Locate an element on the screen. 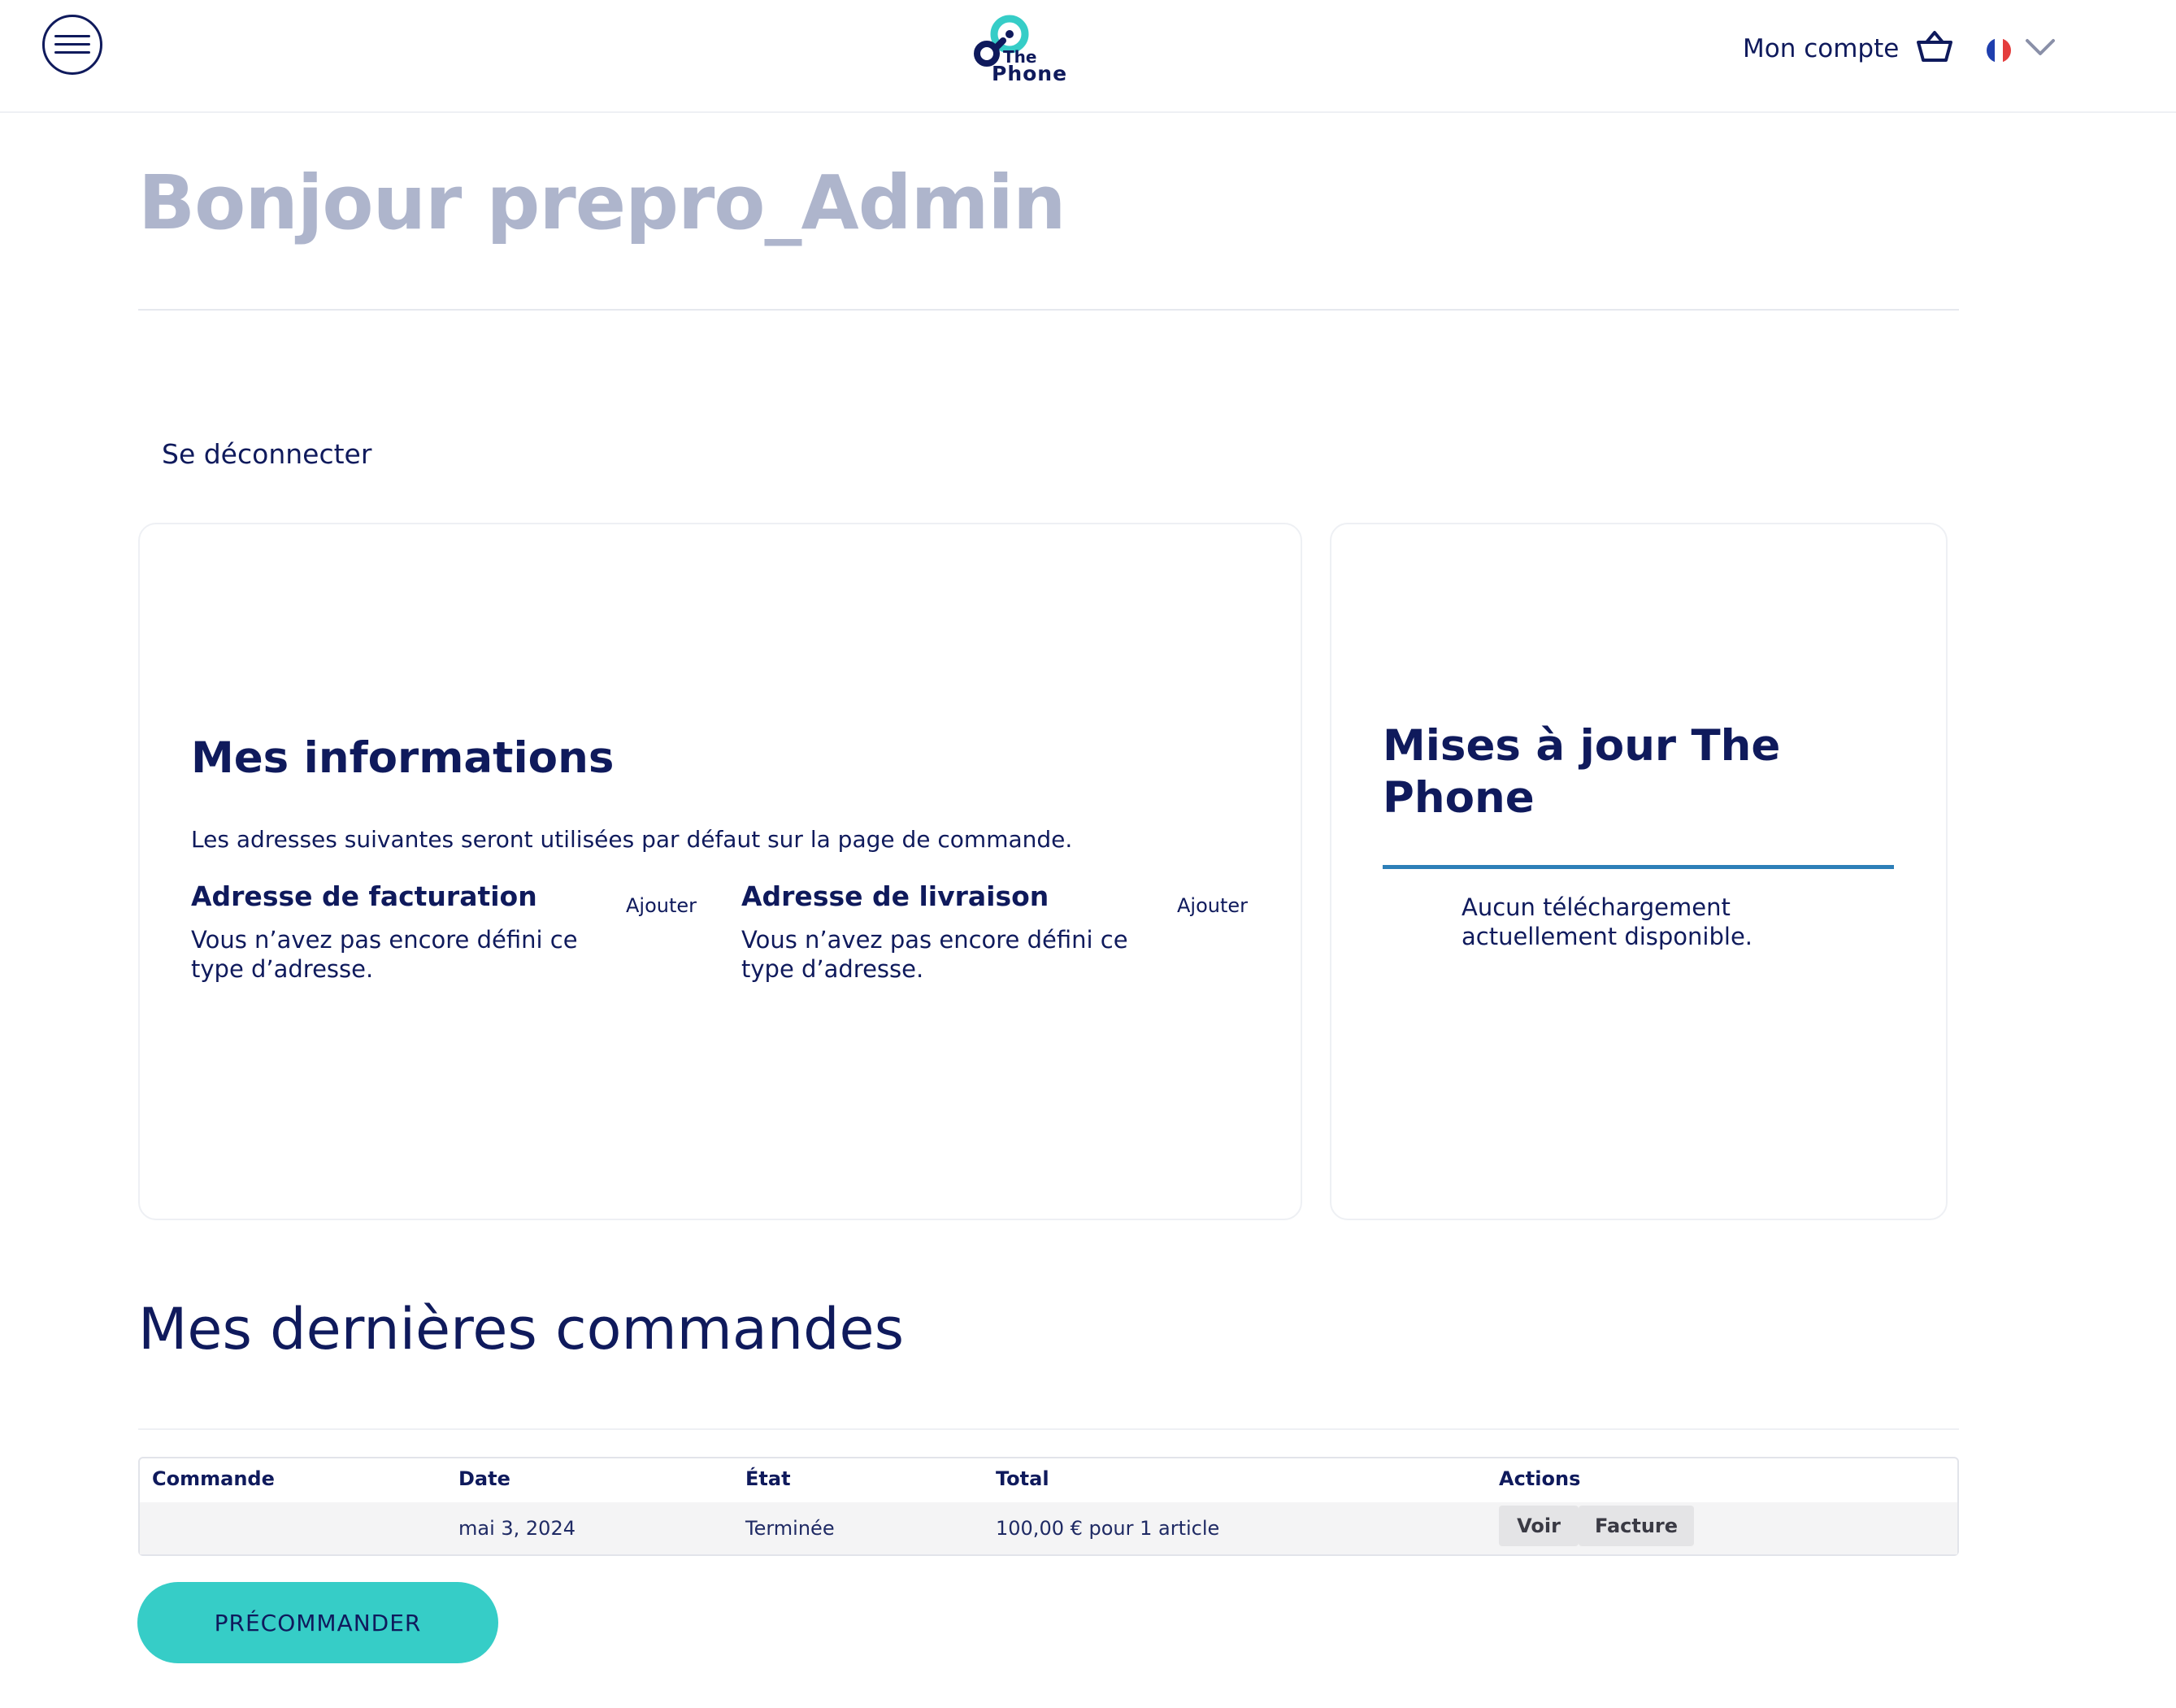  preorder-button: PRÉCOMMANDER is located at coordinates (317, 1623).